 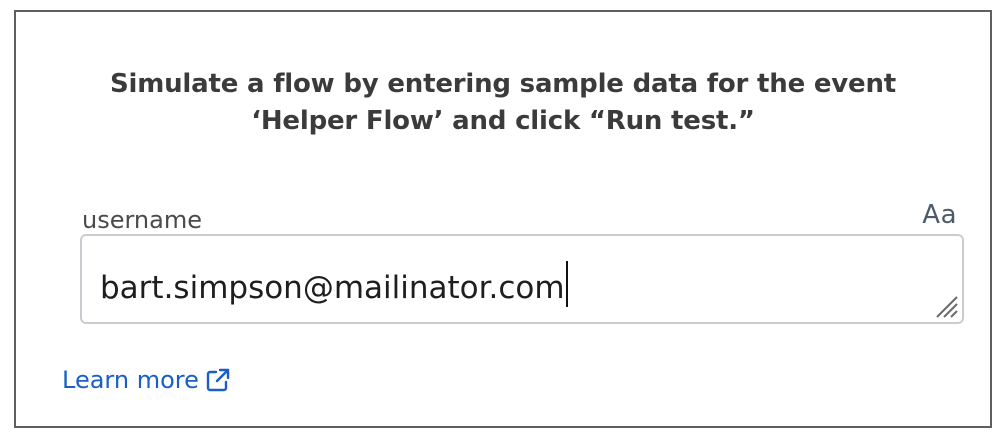 I want to click on username-input-text: bart.simpson@mailinator.com, so click(x=332, y=288).